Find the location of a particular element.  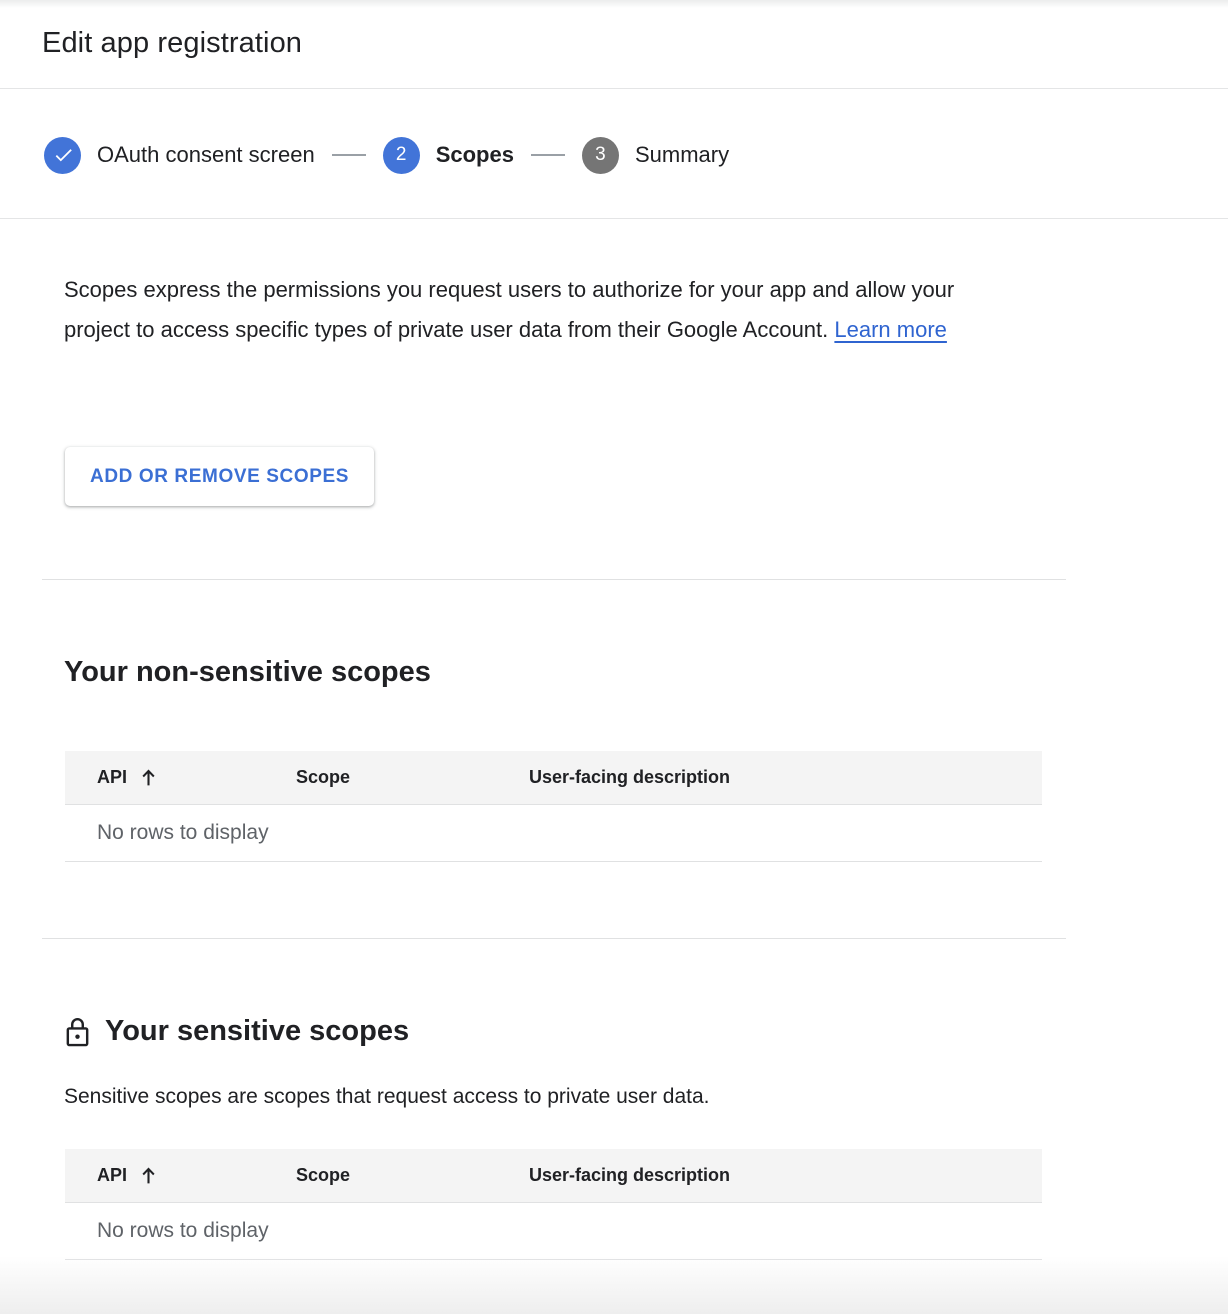

check-icon is located at coordinates (63, 155).